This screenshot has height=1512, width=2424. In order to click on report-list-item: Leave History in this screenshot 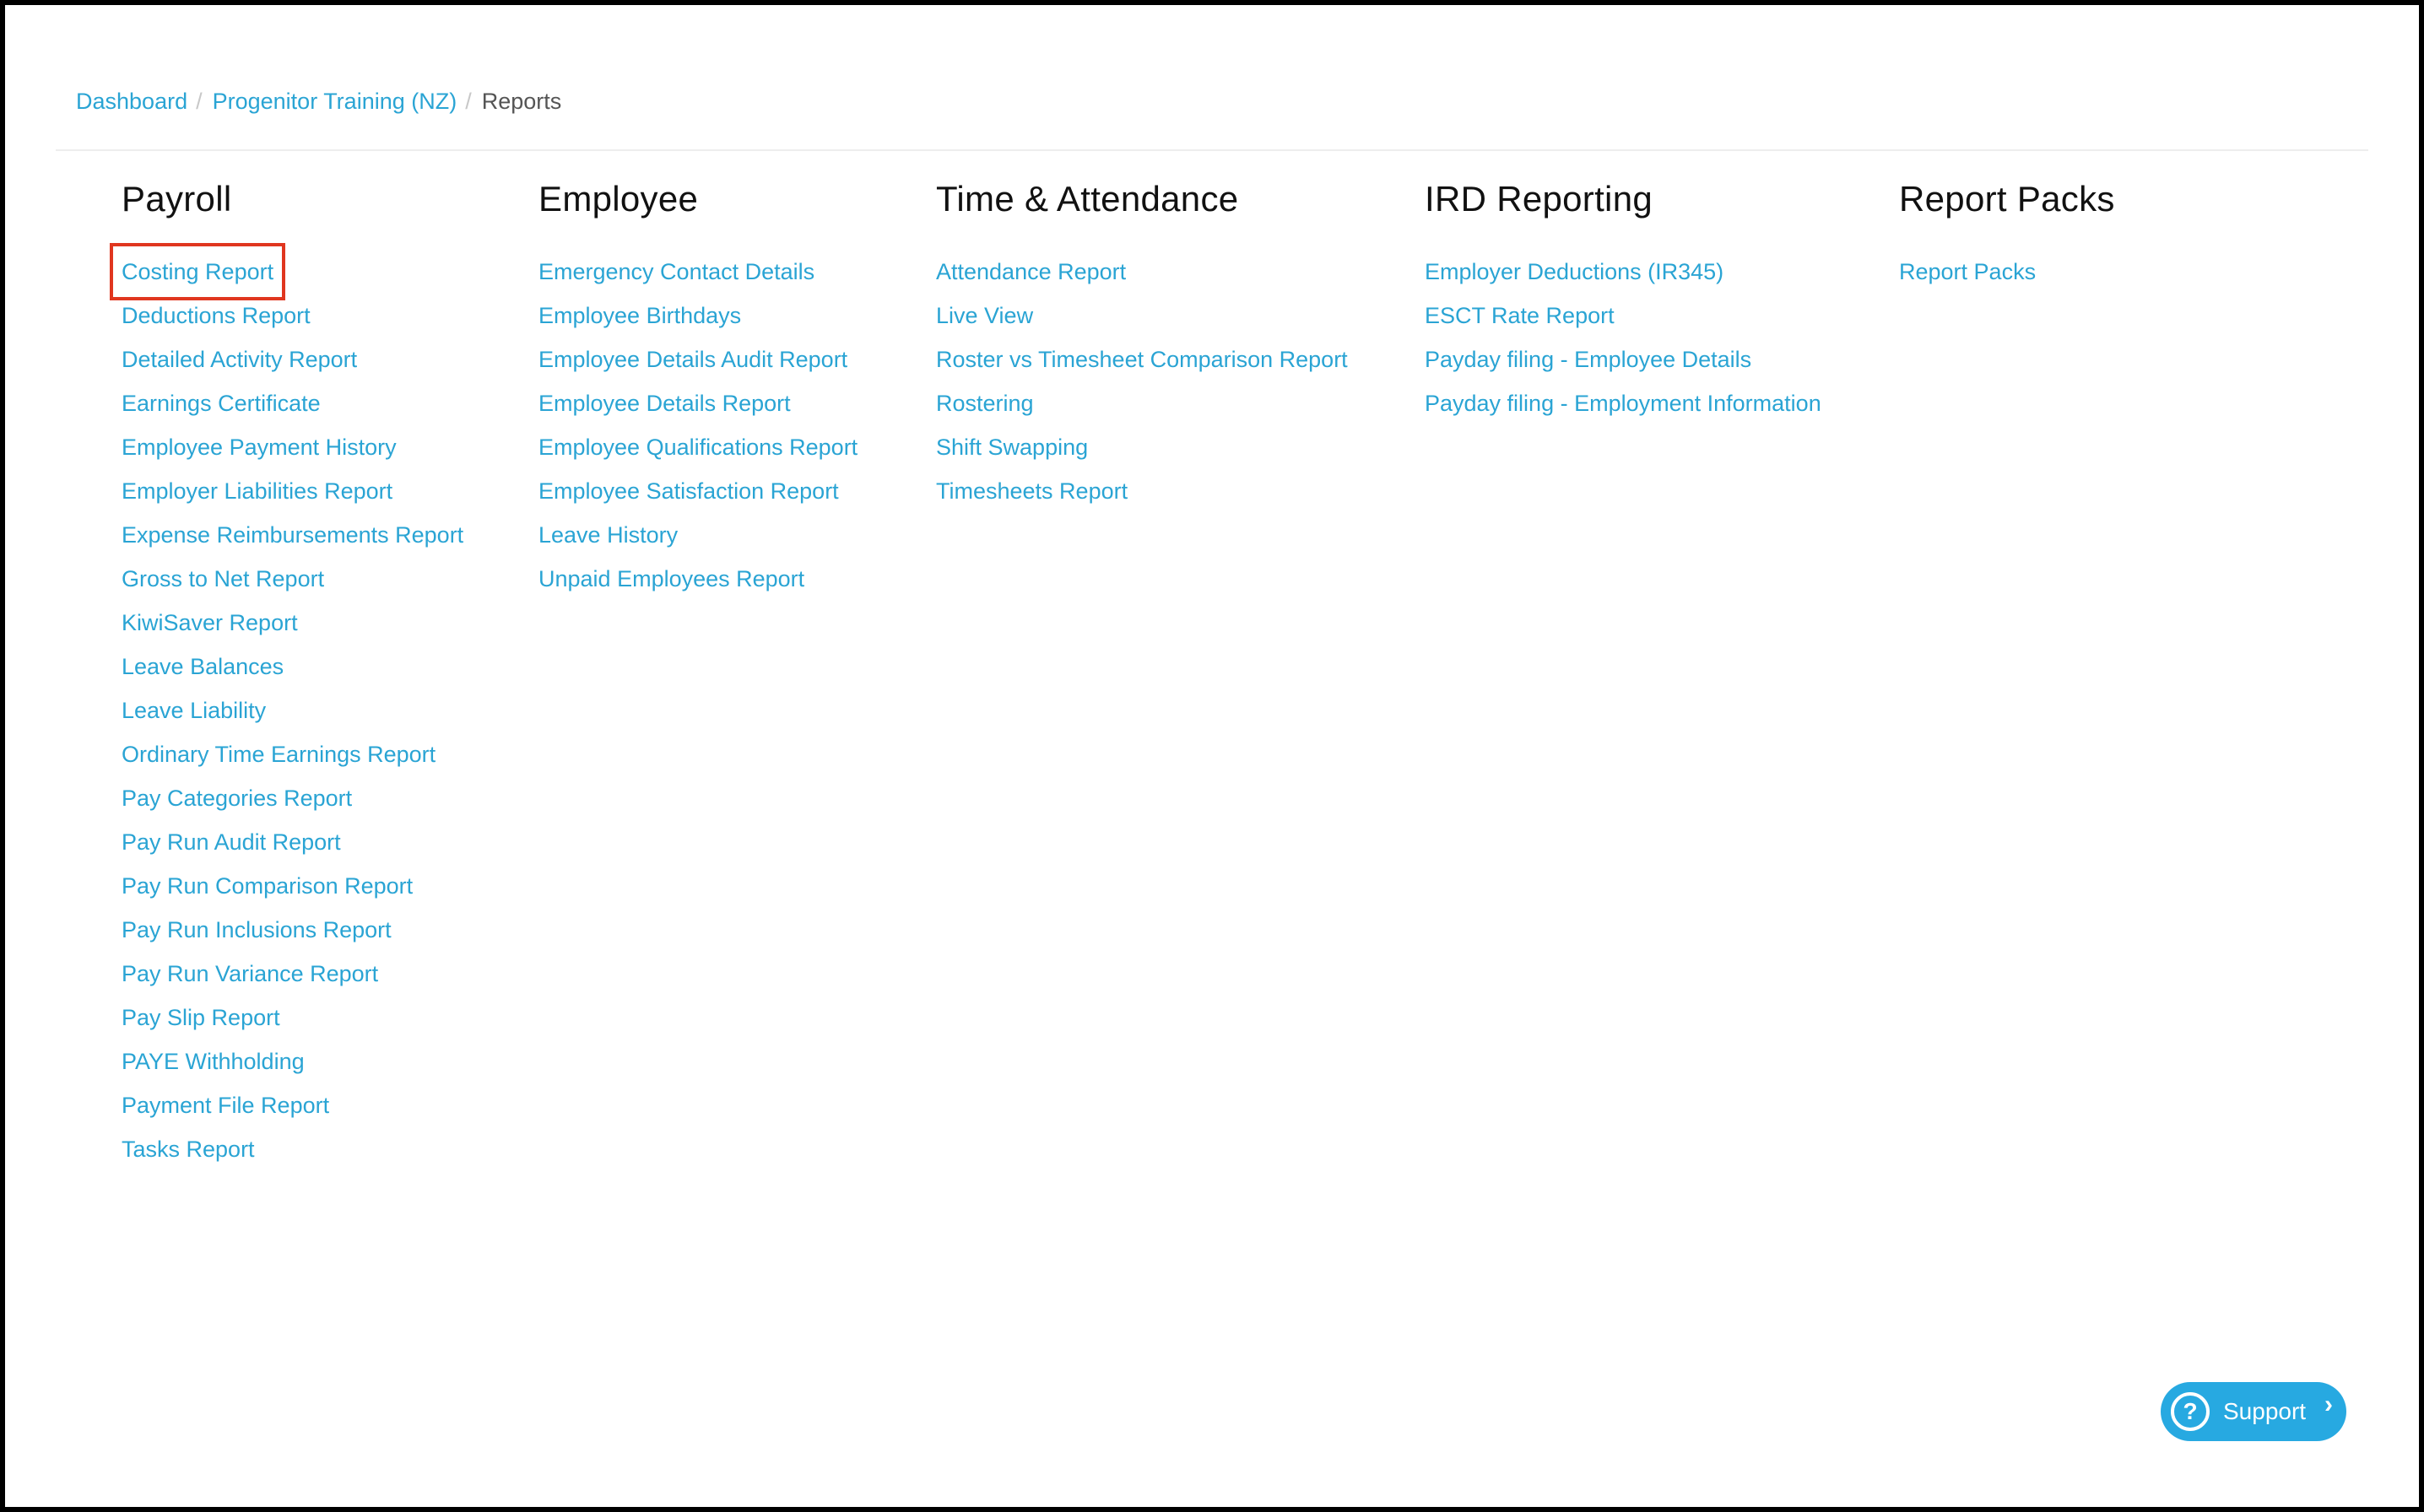, I will do `click(698, 540)`.